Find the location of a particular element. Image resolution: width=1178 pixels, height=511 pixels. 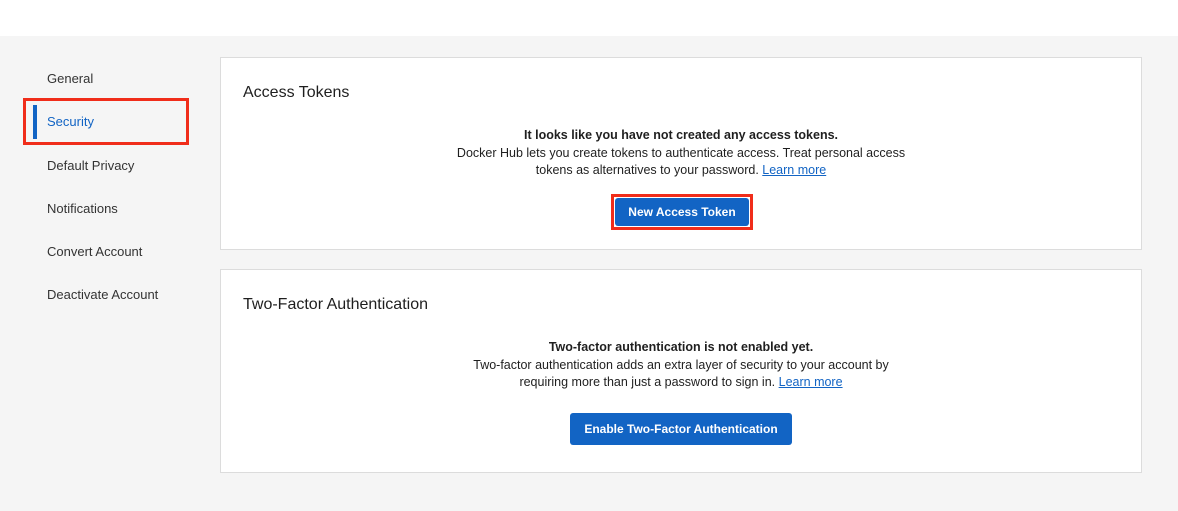

sidebar-item-deactivate-account: Deactivate Account is located at coordinates (102, 294).